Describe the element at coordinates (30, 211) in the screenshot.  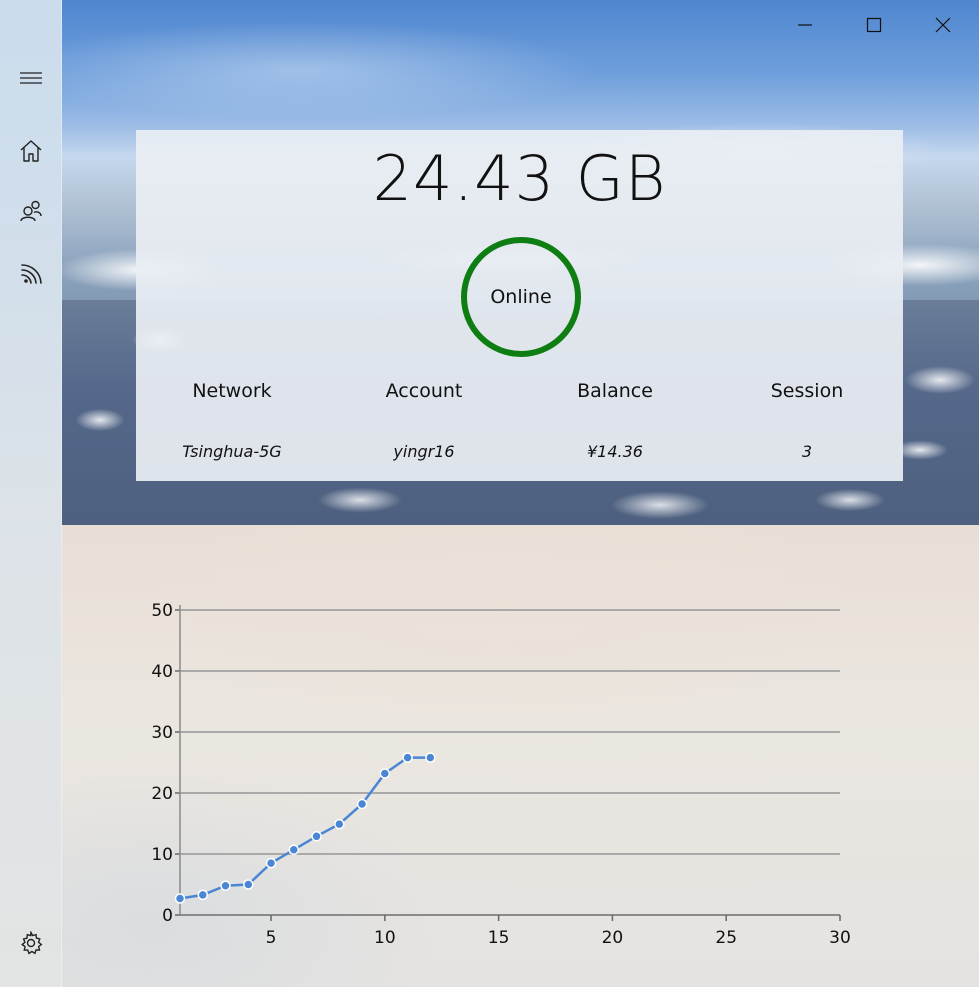
I see `people-icon` at that location.